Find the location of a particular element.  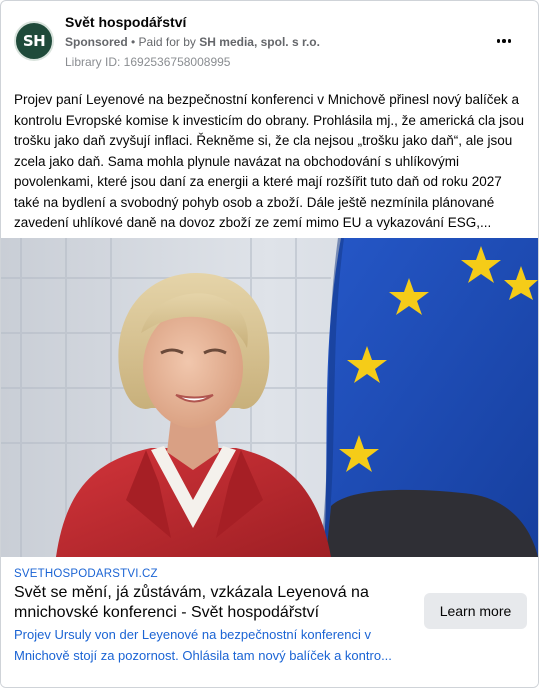

page-avatar: SH is located at coordinates (34, 41).